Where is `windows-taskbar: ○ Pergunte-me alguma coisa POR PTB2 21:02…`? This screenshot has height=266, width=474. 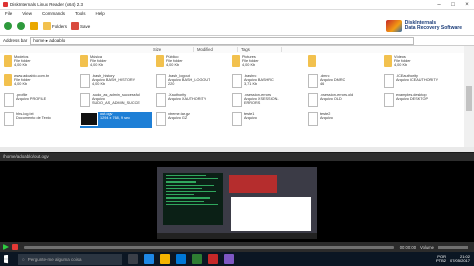 windows-taskbar: ○ Pergunte-me alguma coisa POR PTB2 21:02… is located at coordinates (237, 259).